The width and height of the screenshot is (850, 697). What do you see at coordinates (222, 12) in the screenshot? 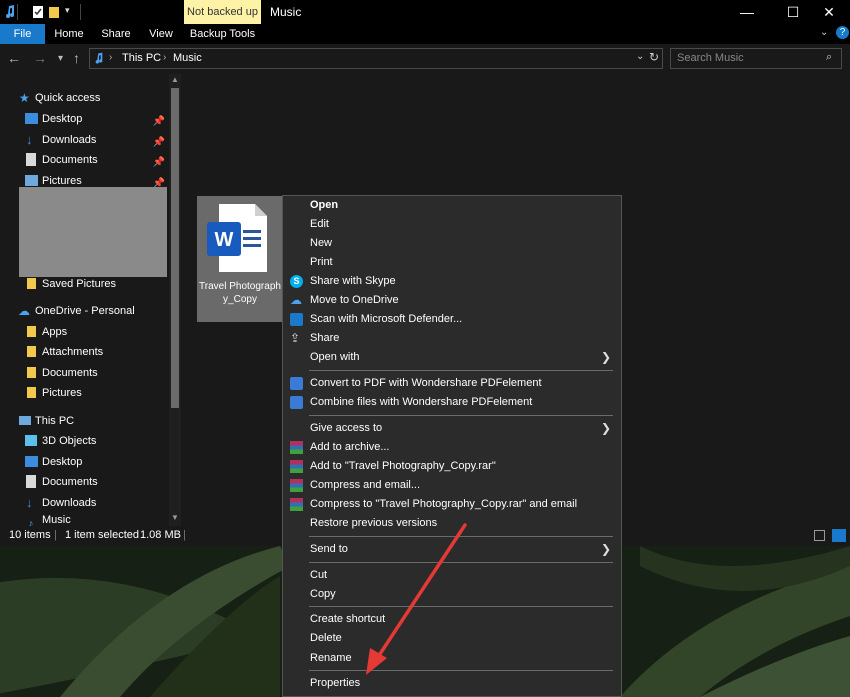
I see `not-backed-up-badge: Not backed up` at bounding box center [222, 12].